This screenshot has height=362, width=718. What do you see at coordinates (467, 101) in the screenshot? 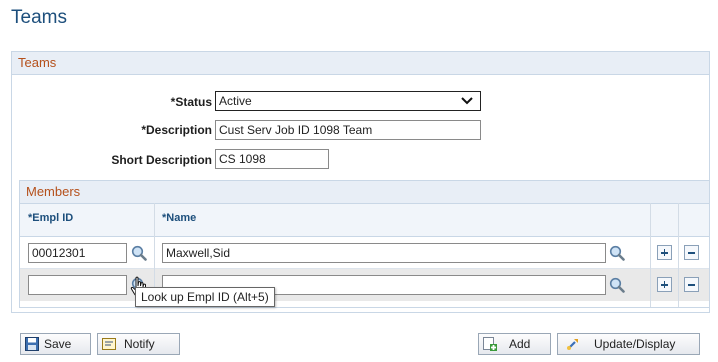
I see `chevron-down-icon` at bounding box center [467, 101].